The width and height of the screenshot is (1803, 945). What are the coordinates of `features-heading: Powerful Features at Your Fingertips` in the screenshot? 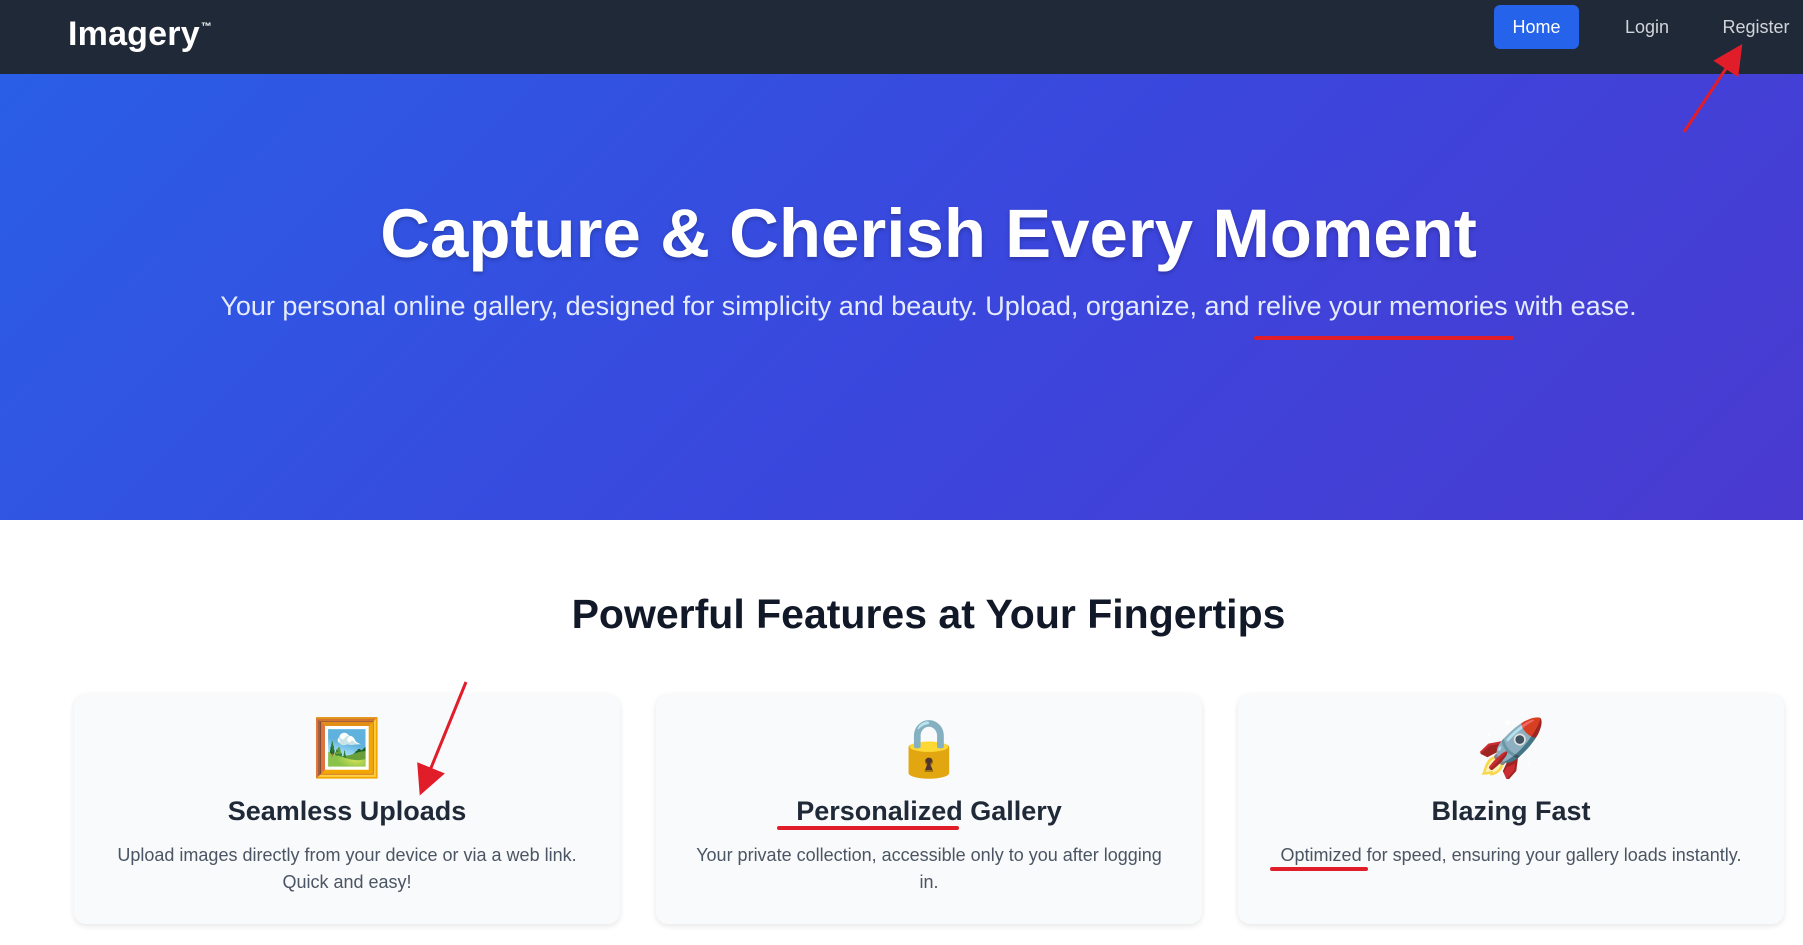 It's located at (928, 614).